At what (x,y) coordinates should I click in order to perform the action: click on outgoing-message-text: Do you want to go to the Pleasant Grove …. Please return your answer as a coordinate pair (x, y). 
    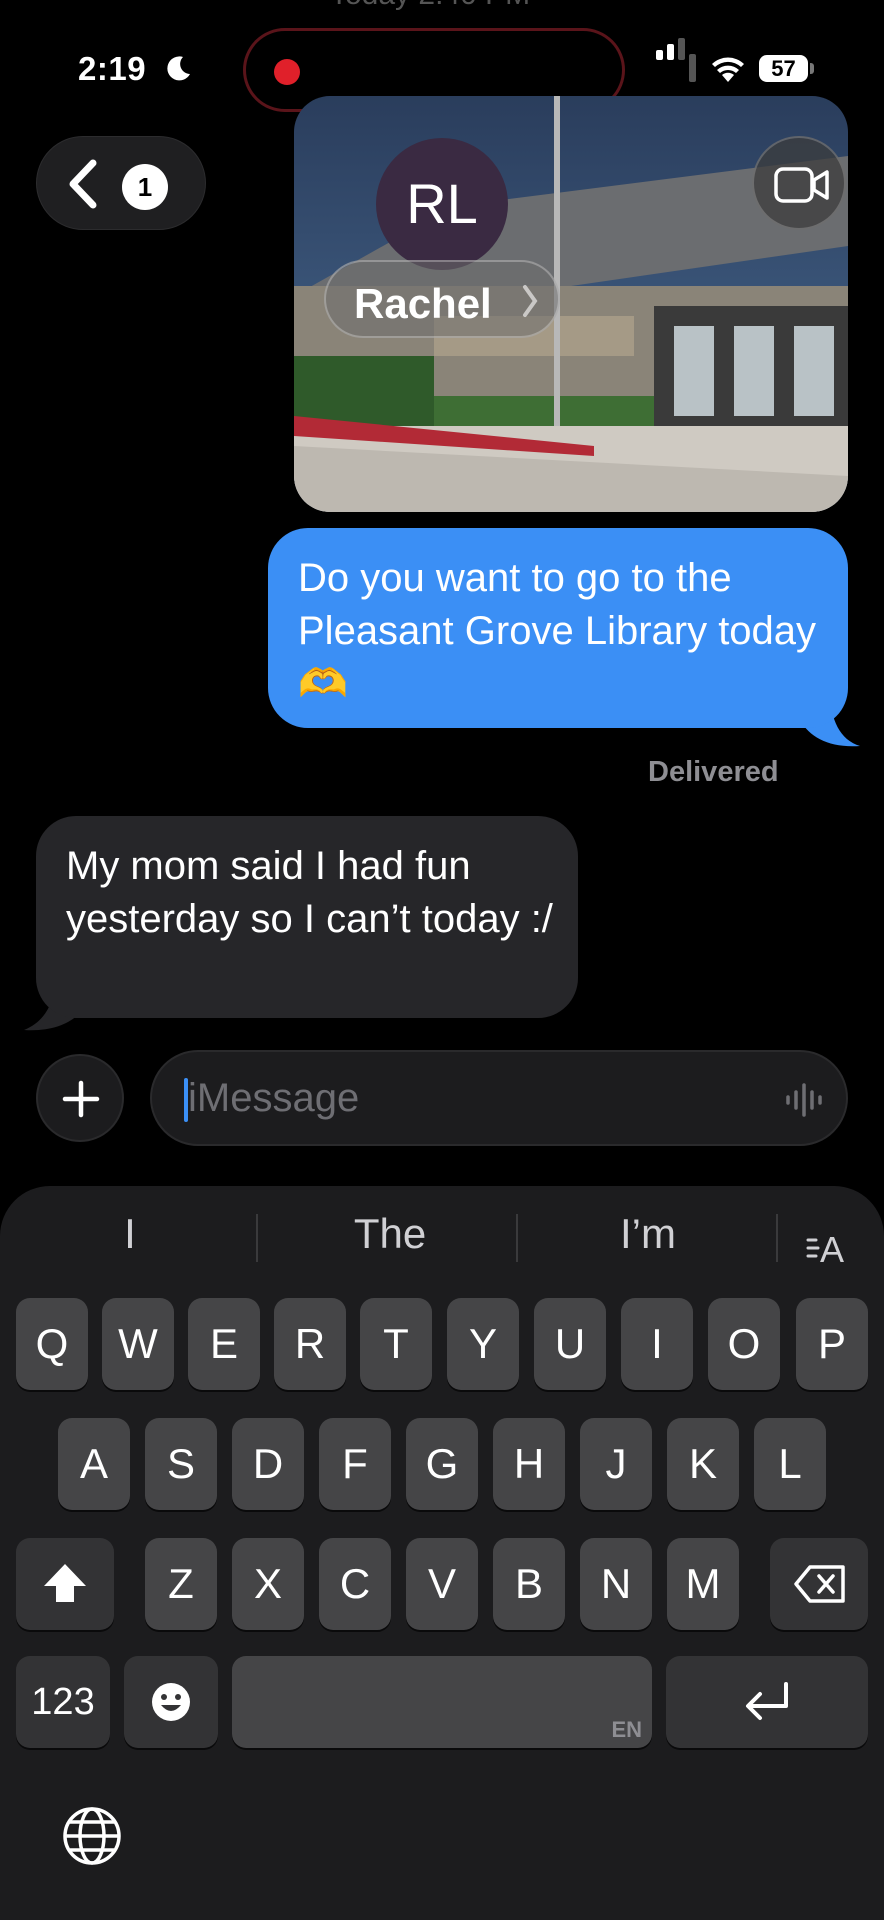
    Looking at the image, I should click on (557, 631).